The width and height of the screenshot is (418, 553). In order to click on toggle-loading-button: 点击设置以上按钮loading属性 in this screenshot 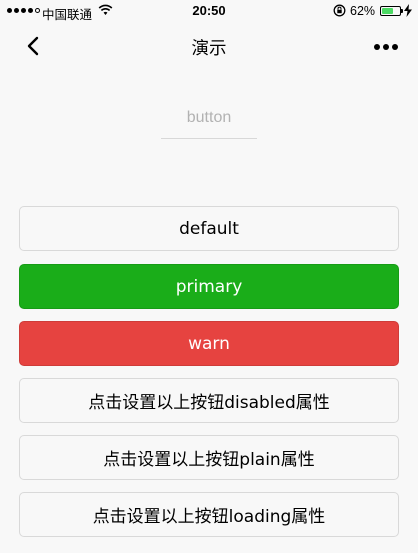, I will do `click(209, 514)`.